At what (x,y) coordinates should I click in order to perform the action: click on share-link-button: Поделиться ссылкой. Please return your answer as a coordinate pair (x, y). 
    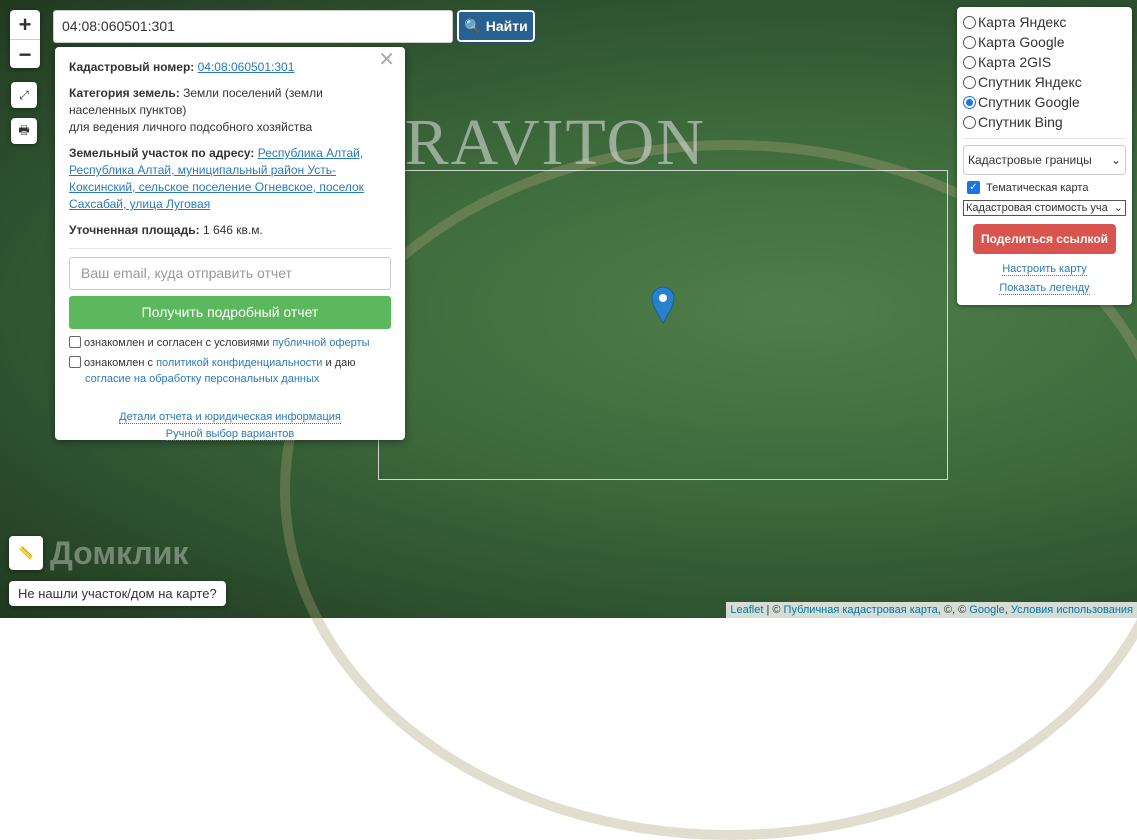
    Looking at the image, I should click on (1044, 239).